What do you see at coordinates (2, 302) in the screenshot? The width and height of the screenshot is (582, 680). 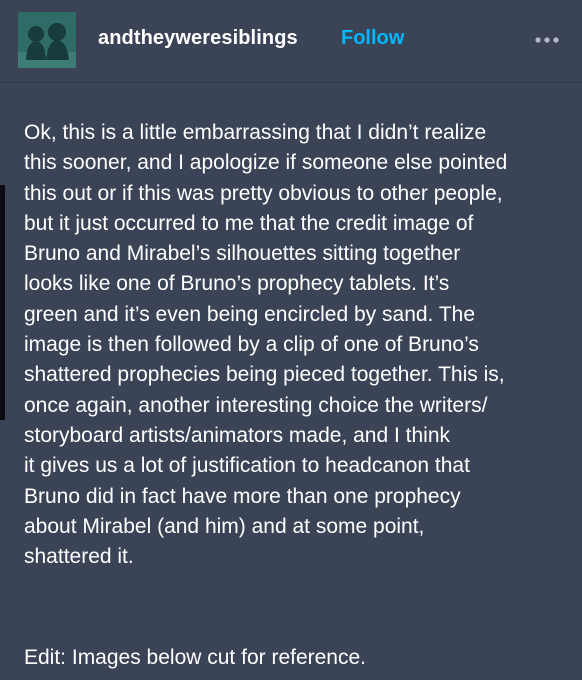 I see `edge-shadow` at bounding box center [2, 302].